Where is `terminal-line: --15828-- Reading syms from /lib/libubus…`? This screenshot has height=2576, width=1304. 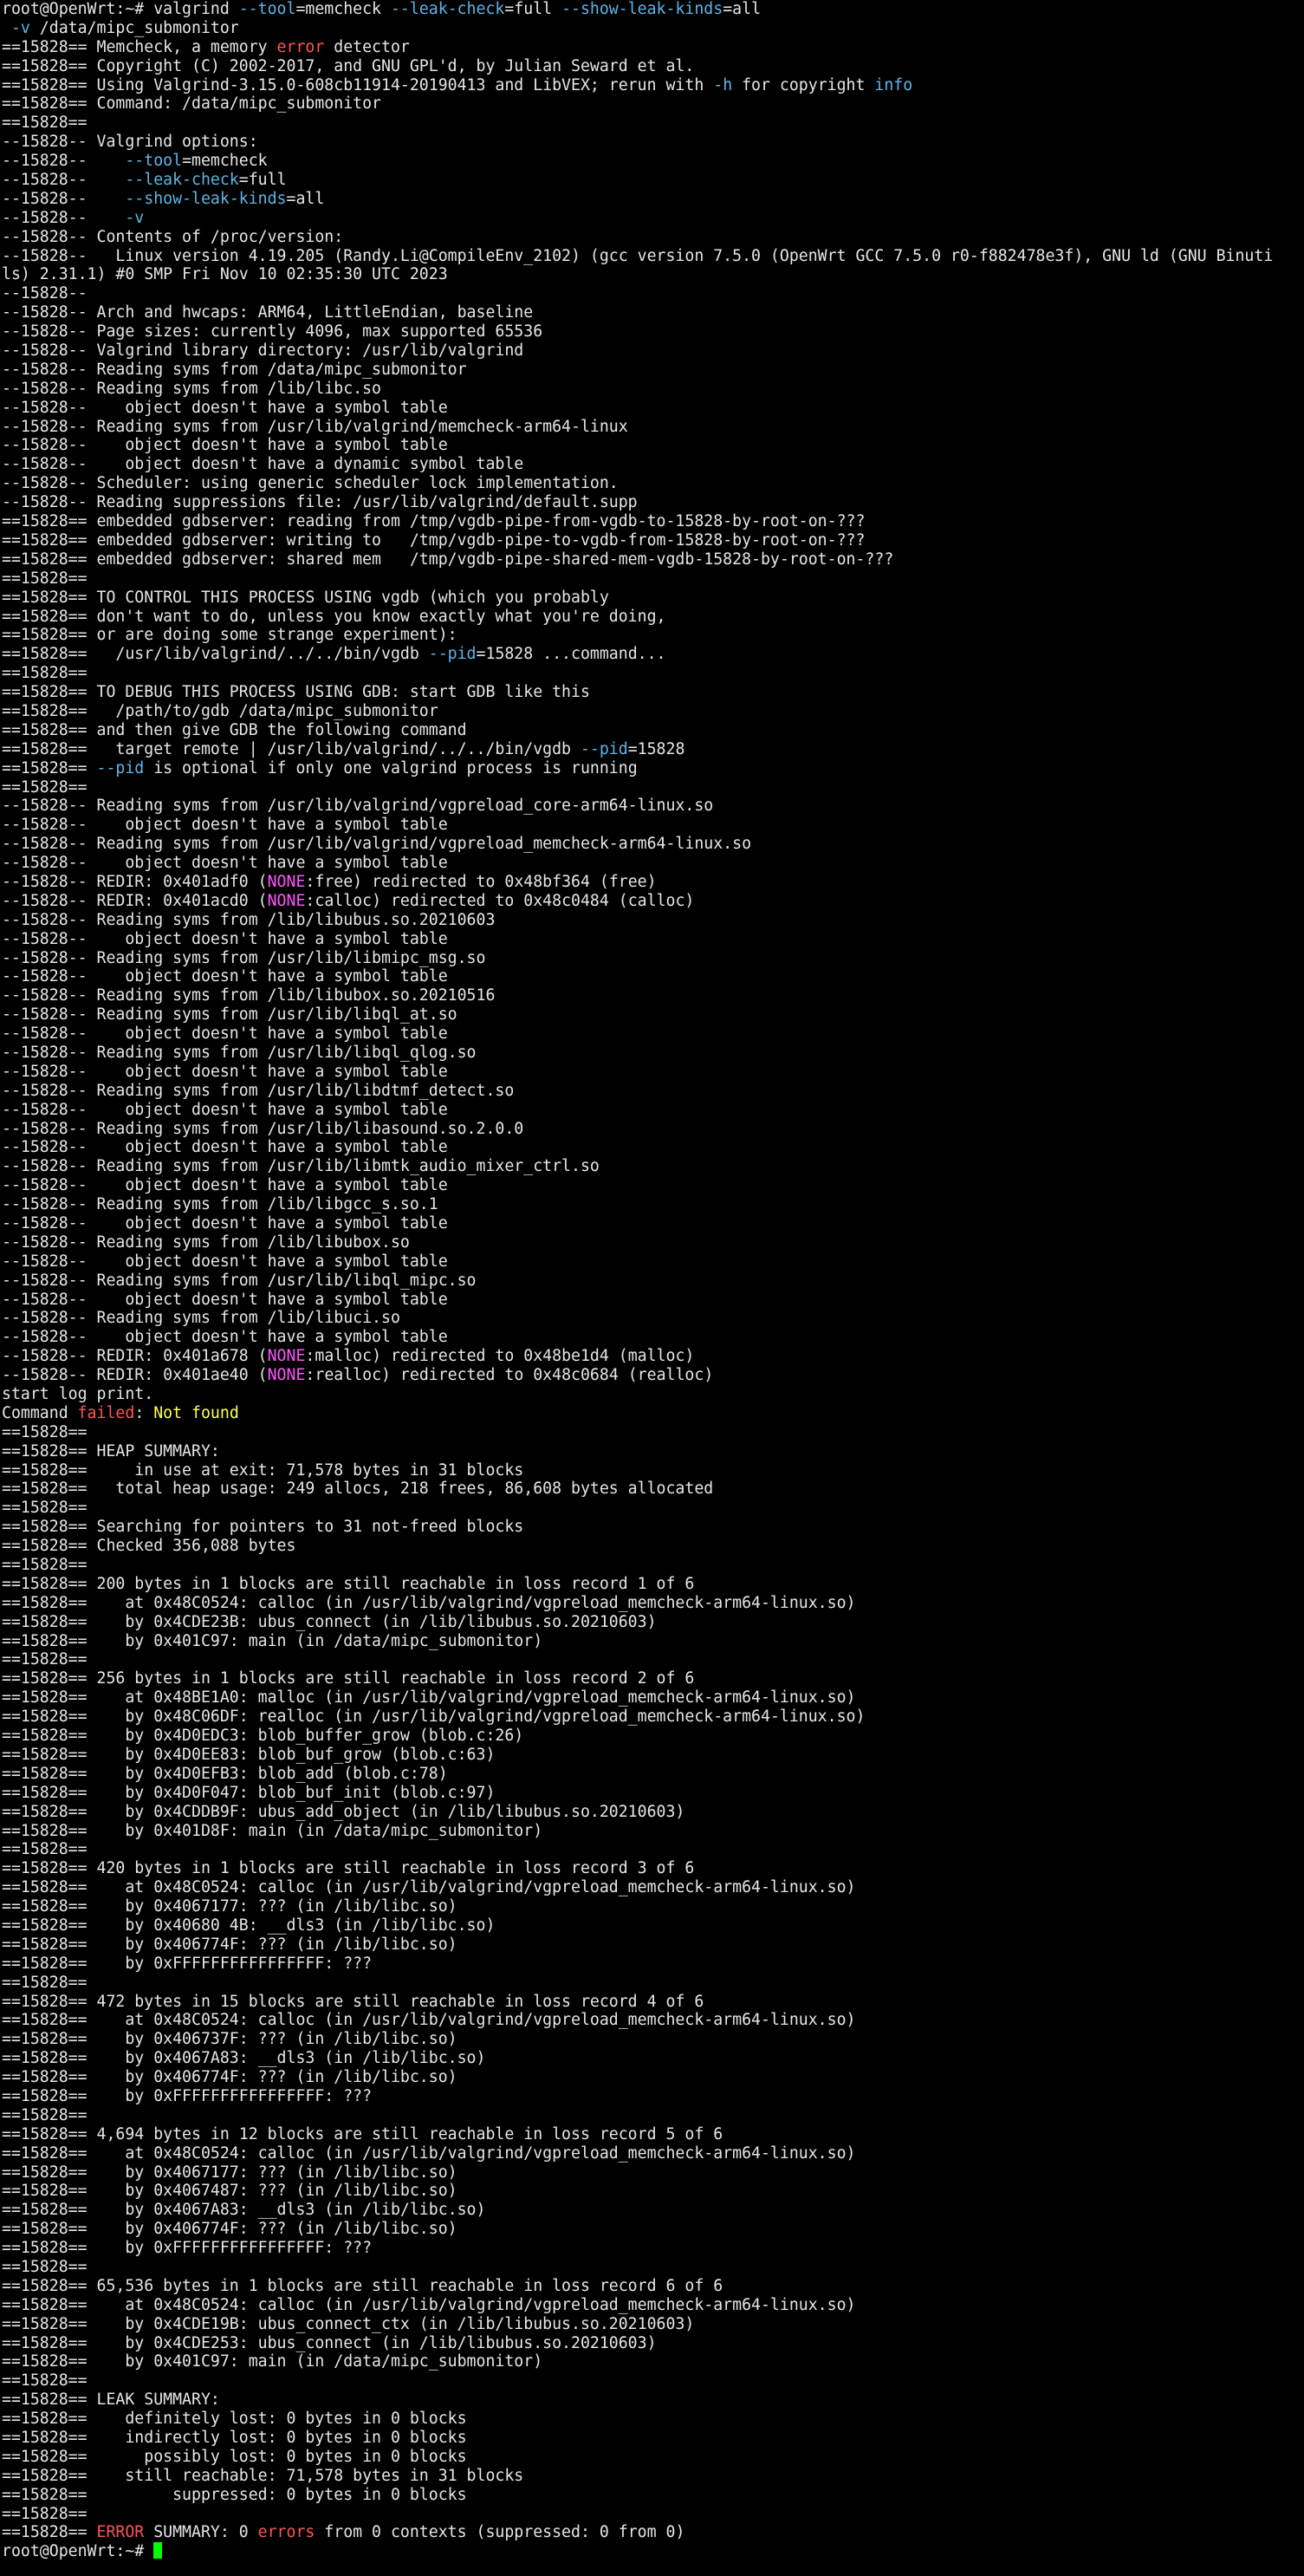
terminal-line: --15828-- Reading syms from /lib/libubus… is located at coordinates (653, 920).